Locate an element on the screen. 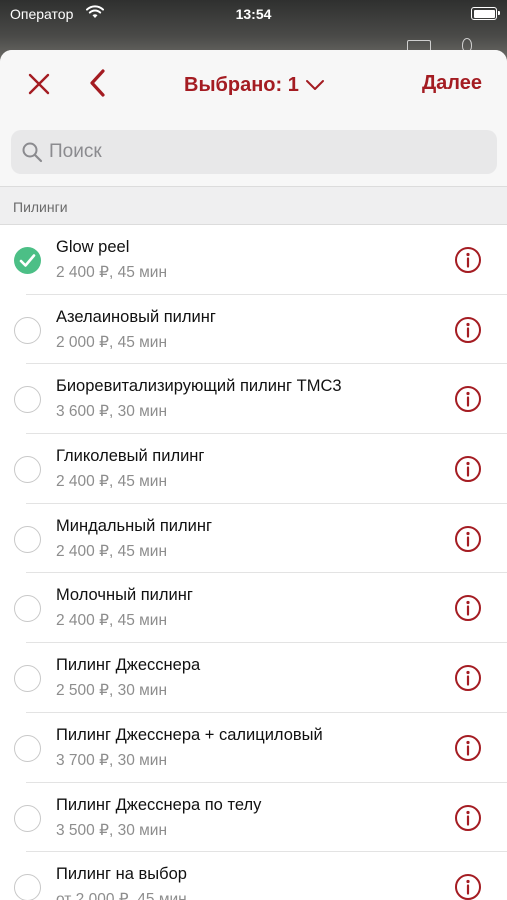  service-name: Пилинг Джесснера по телу is located at coordinates (159, 804).